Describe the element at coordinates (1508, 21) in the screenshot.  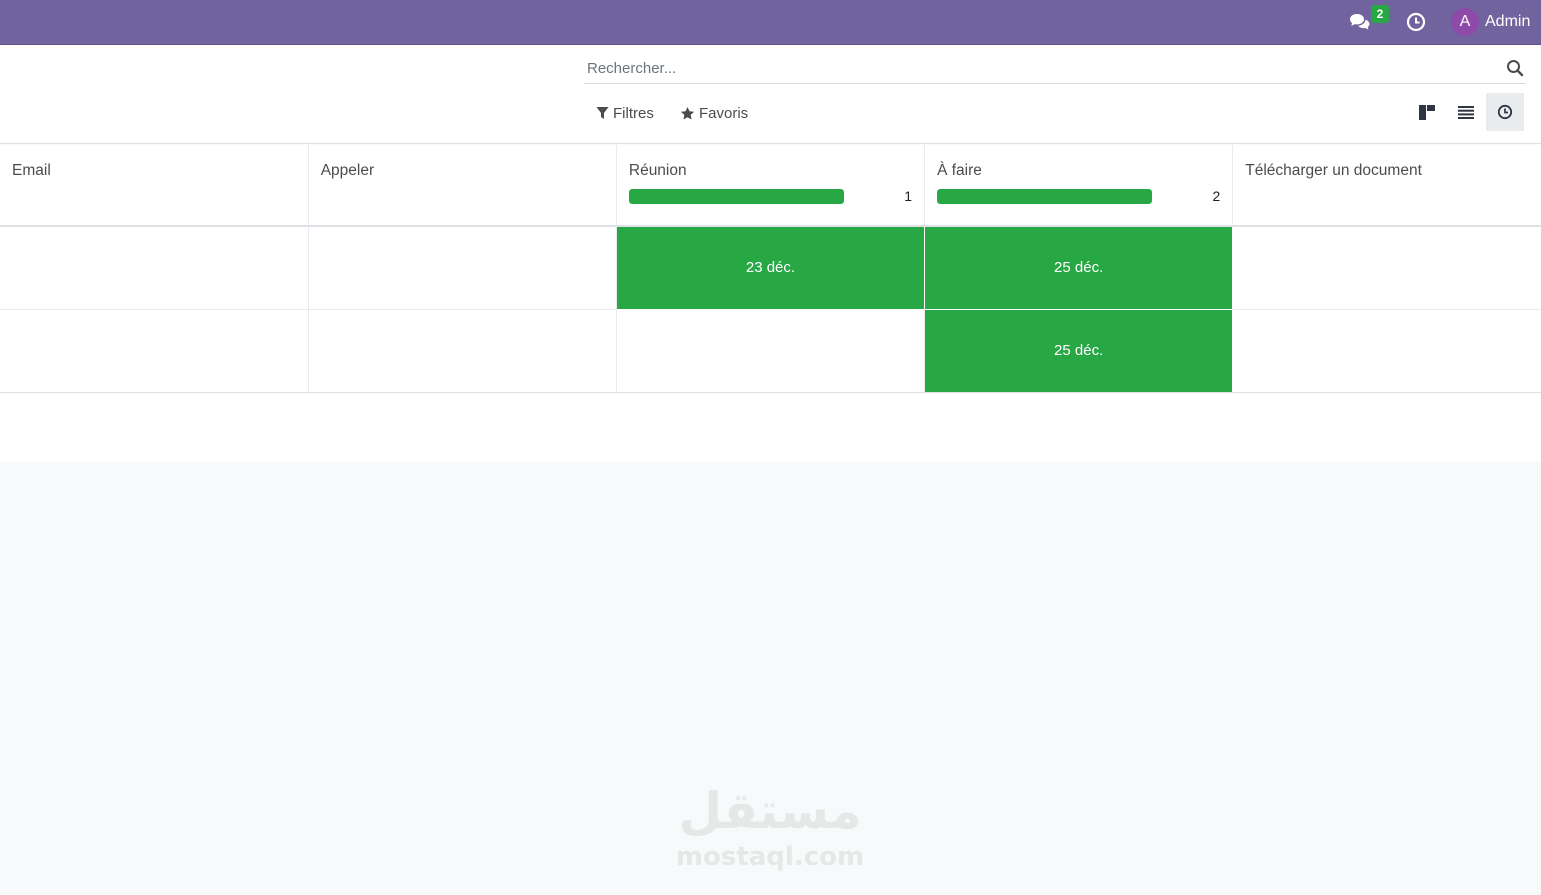
I see `user-name: Admin` at that location.